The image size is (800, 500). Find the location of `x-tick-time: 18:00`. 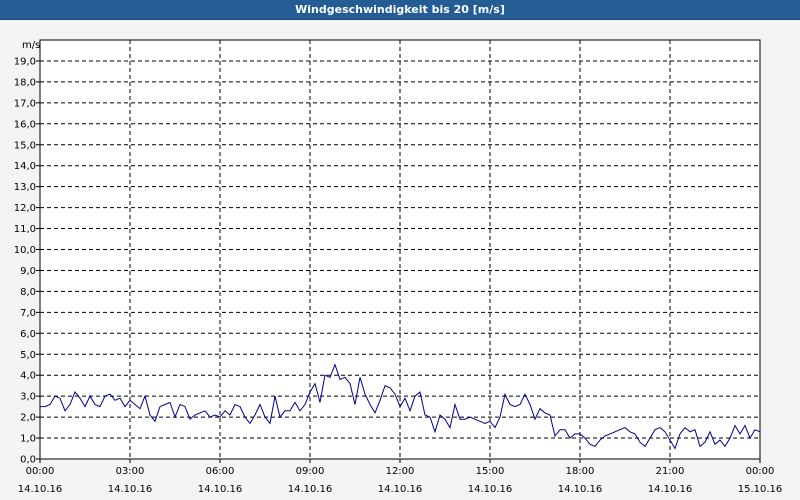

x-tick-time: 18:00 is located at coordinates (580, 471).